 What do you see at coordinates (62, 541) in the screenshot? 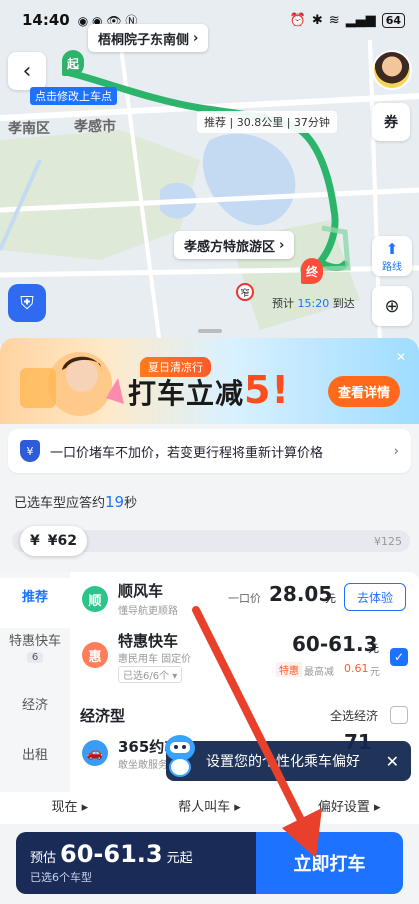
I see `slider-current-value: ¥62` at bounding box center [62, 541].